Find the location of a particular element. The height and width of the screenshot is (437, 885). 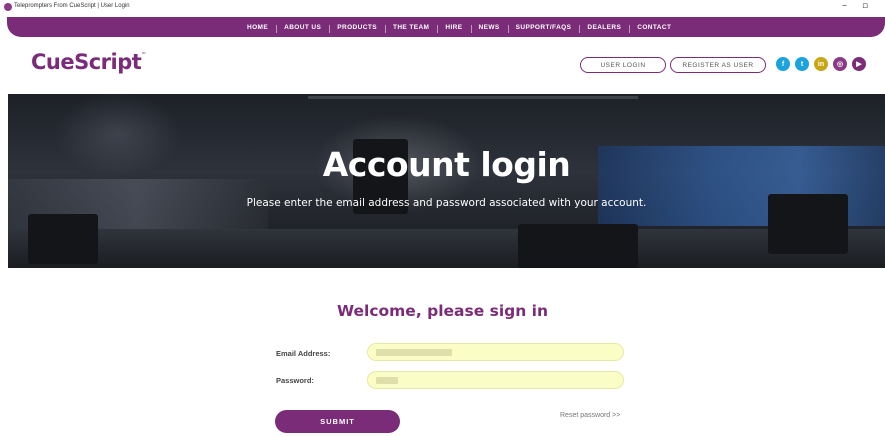

nav-item-about-us: ABOUT US is located at coordinates (302, 28).